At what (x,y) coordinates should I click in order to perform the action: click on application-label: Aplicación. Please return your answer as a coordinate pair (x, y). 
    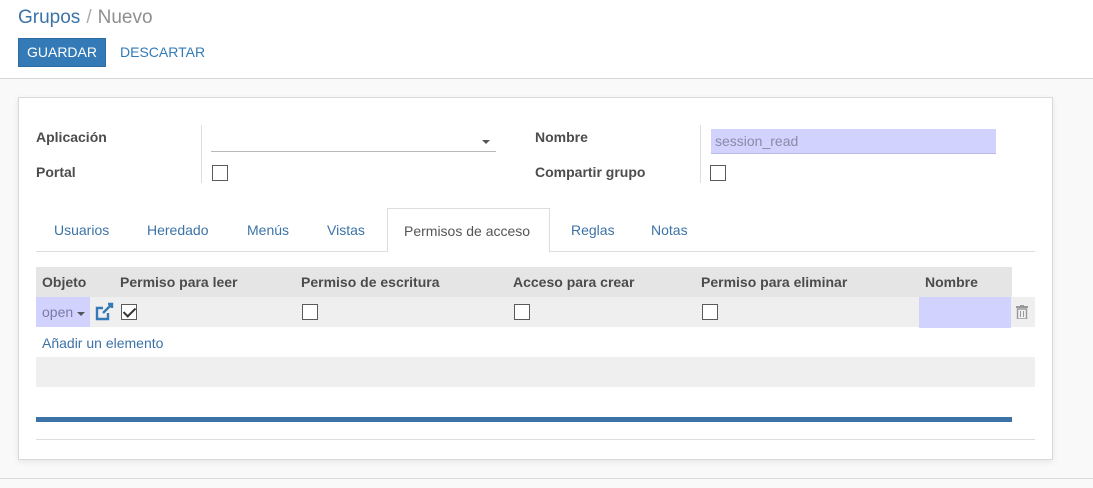
    Looking at the image, I should click on (71, 137).